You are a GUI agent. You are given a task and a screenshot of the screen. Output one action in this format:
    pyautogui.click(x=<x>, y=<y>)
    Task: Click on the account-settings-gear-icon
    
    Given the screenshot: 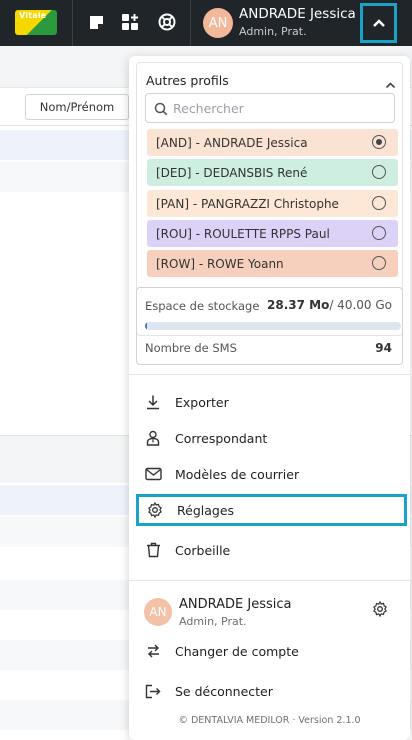 What is the action you would take?
    pyautogui.click(x=380, y=610)
    